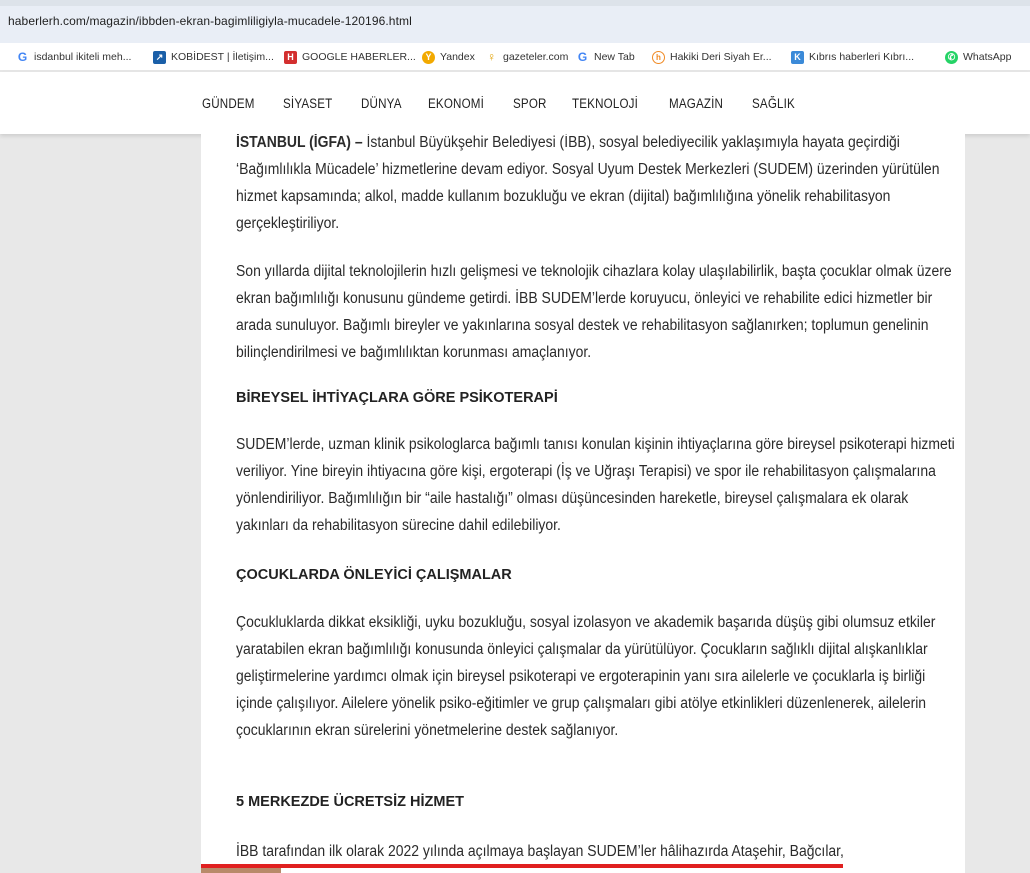 This screenshot has width=1030, height=873. I want to click on dateline: İSTANBUL (İGFA) –, so click(299, 142).